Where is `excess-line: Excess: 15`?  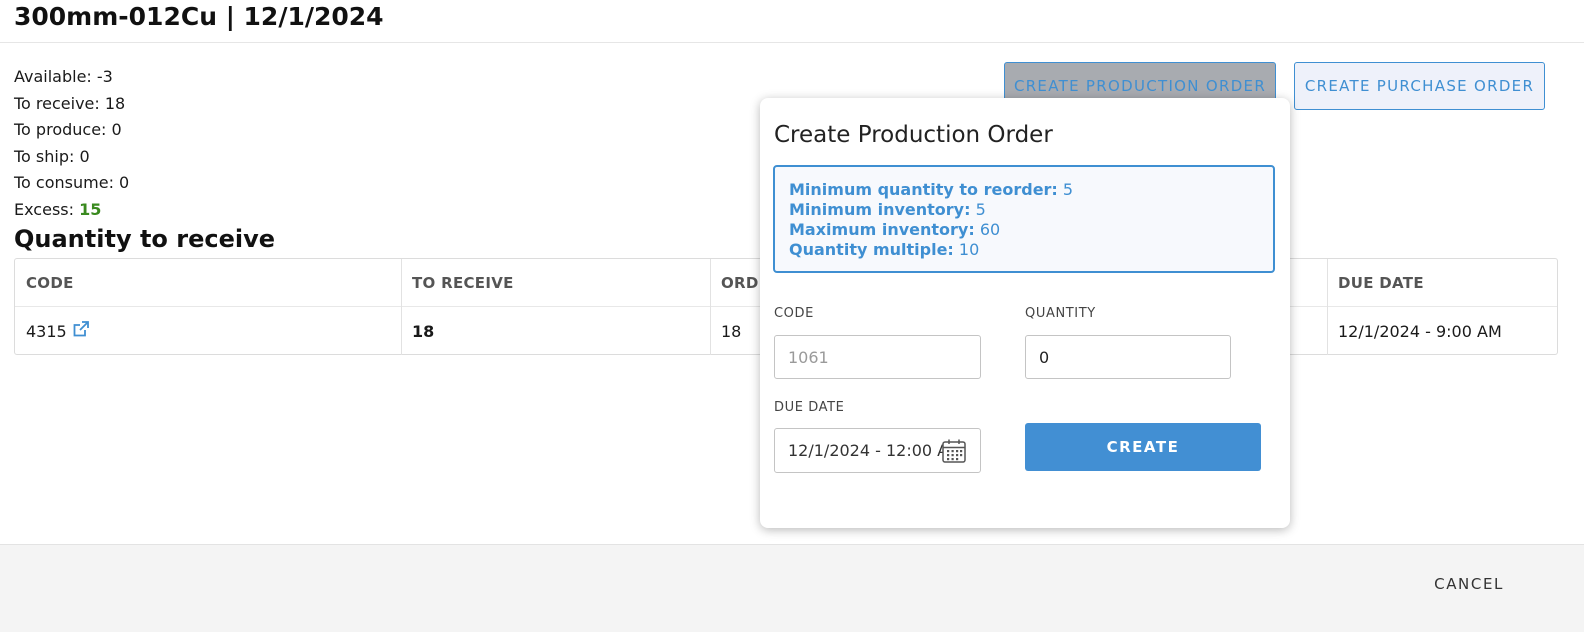 excess-line: Excess: 15 is located at coordinates (71, 210).